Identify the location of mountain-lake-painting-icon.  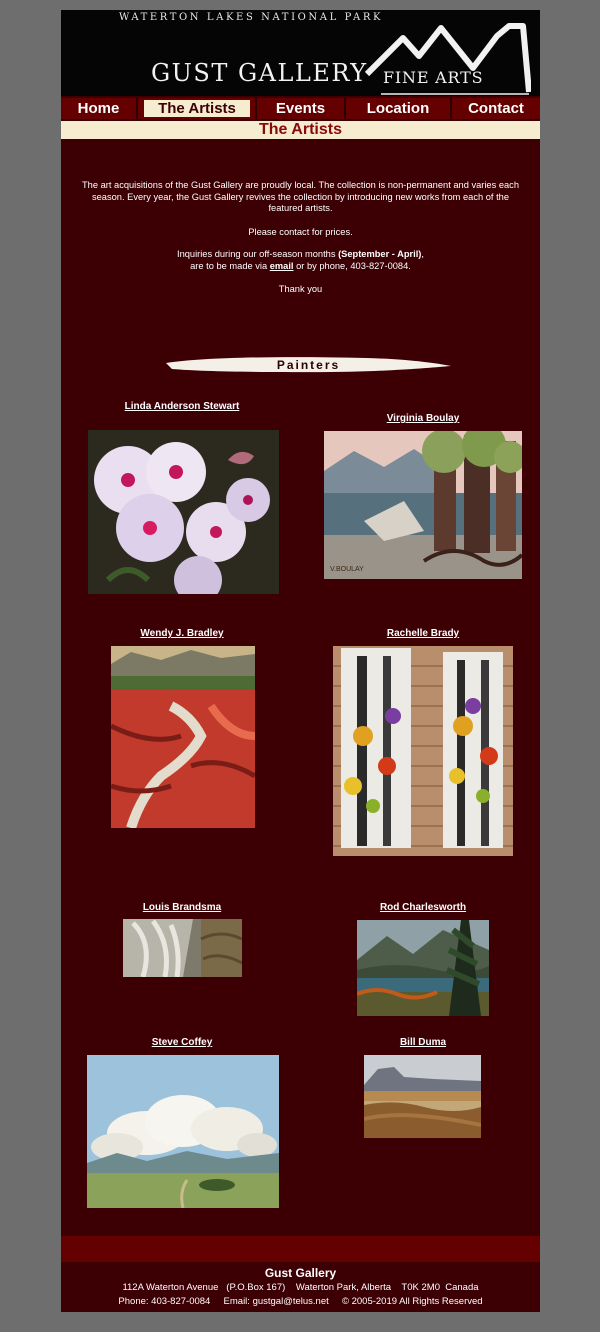
(423, 968).